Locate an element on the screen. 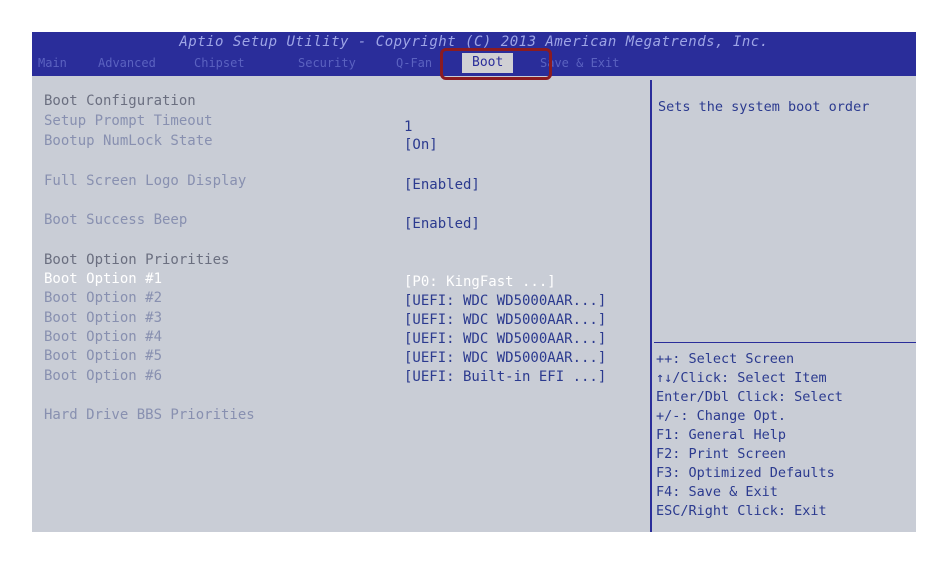 This screenshot has height=564, width=948. setup-prompt-timeout-value: 1 is located at coordinates (408, 127).